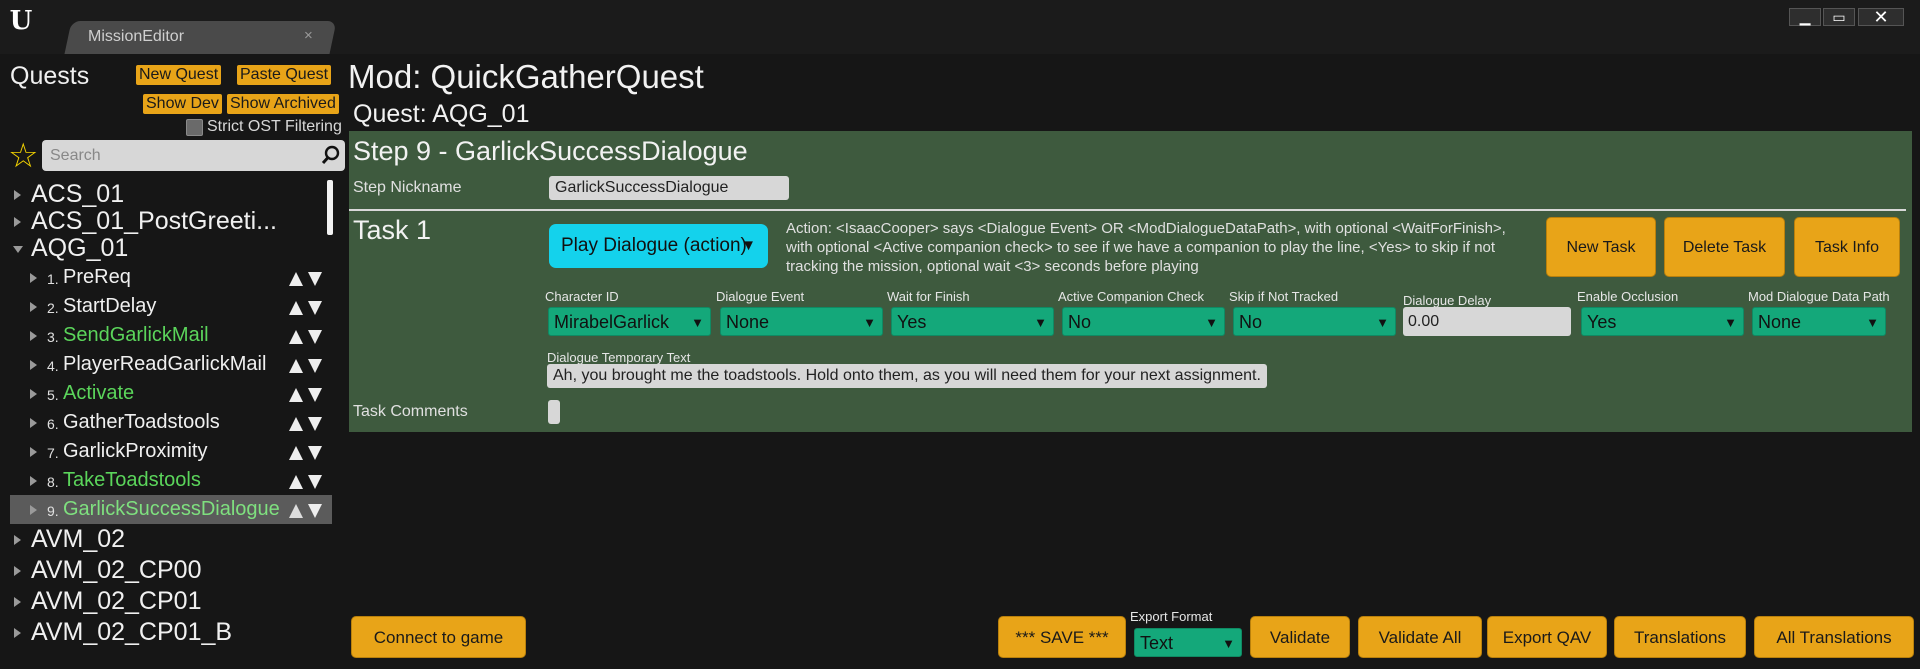 The image size is (1920, 669). I want to click on enable-occlusion-select: Yes ▼, so click(1662, 321).